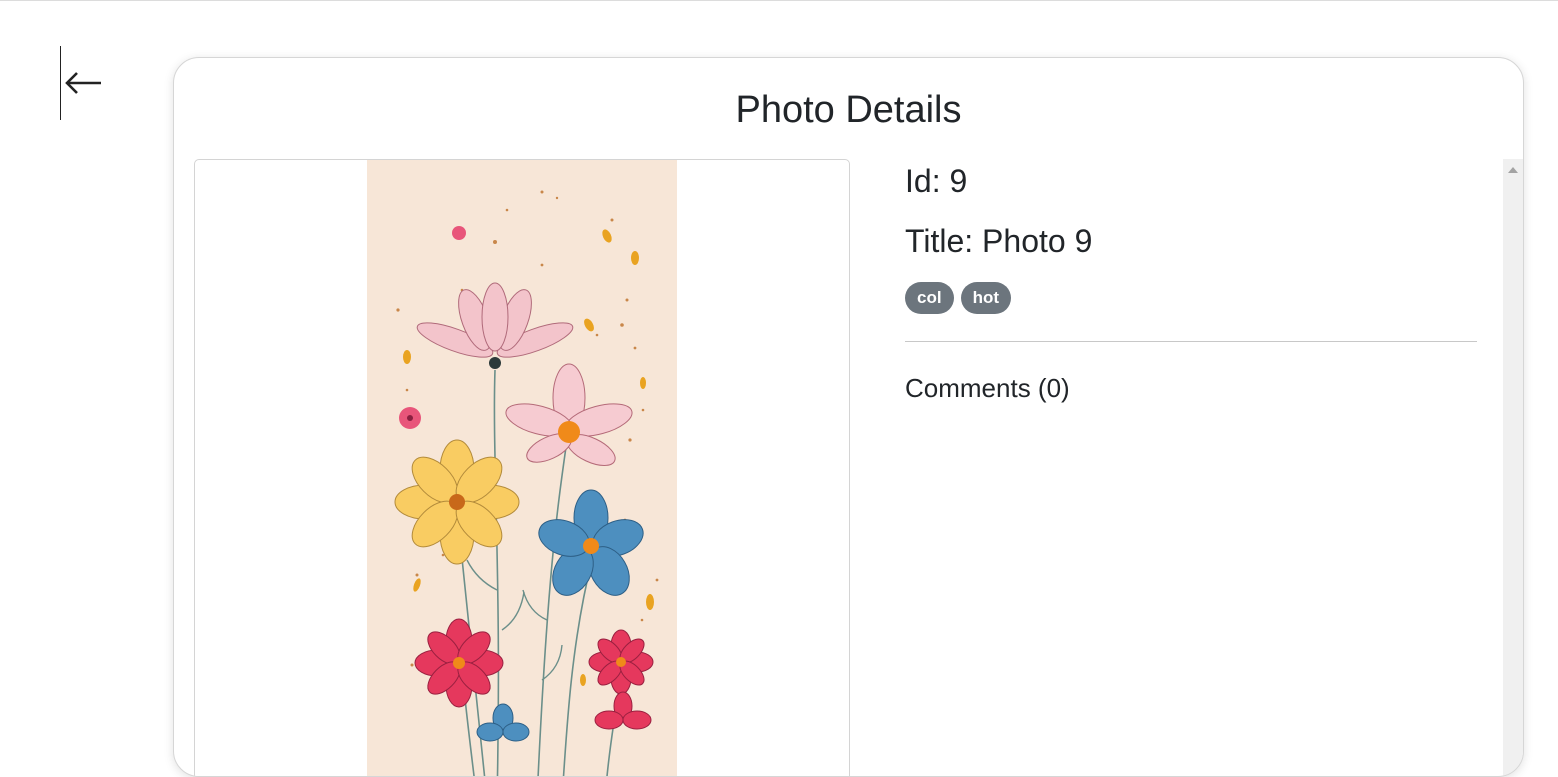 The height and width of the screenshot is (777, 1558). I want to click on photo-title: Title: Photo 9, so click(999, 241).